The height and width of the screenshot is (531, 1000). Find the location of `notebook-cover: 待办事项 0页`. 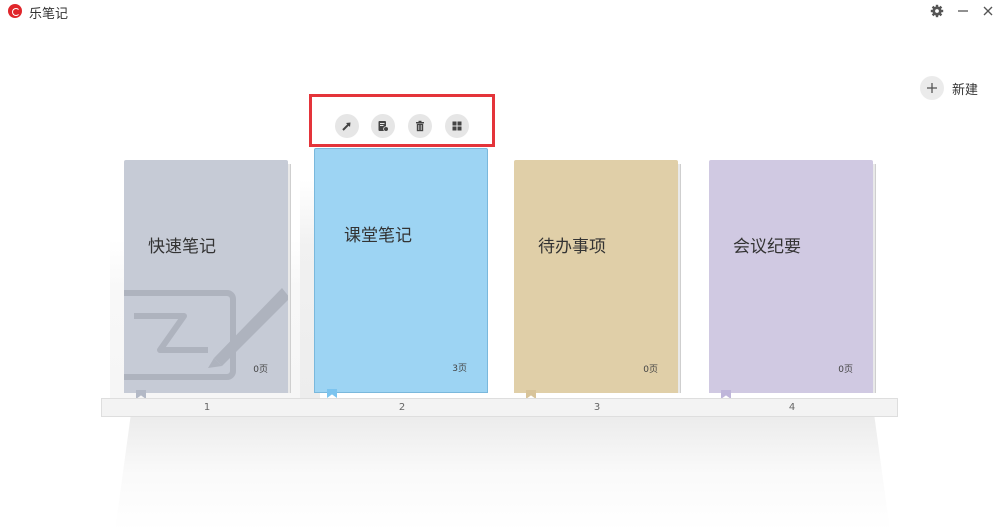

notebook-cover: 待办事项 0页 is located at coordinates (597, 279).